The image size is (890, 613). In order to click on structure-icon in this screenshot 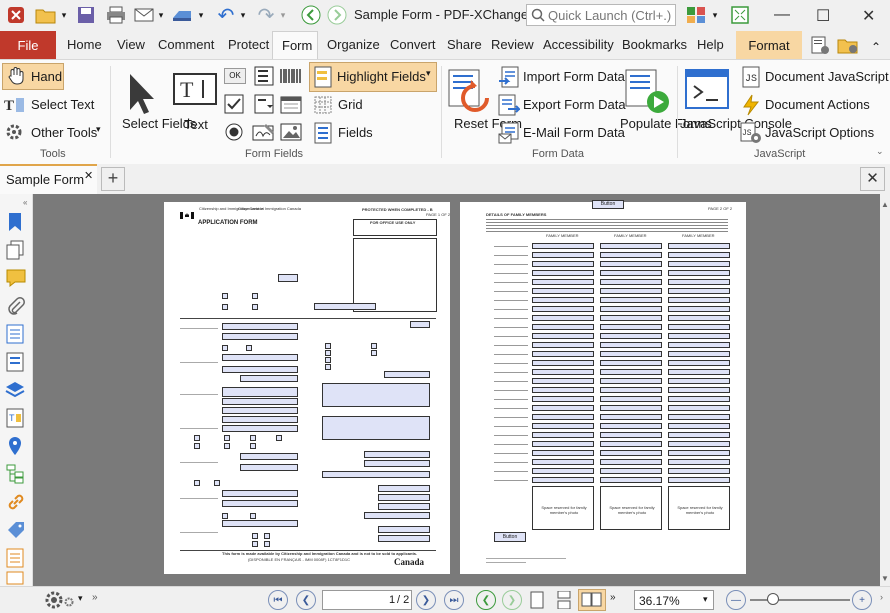, I will do `click(15, 475)`.